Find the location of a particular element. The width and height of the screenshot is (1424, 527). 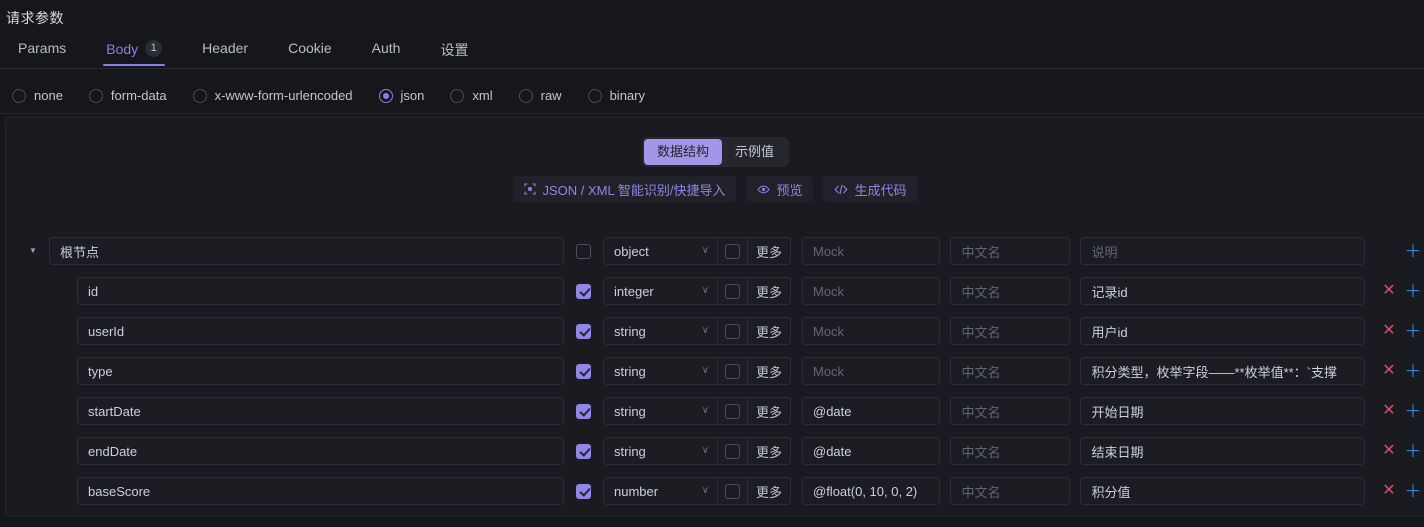

page-title: 请求参数 is located at coordinates (35, 18).